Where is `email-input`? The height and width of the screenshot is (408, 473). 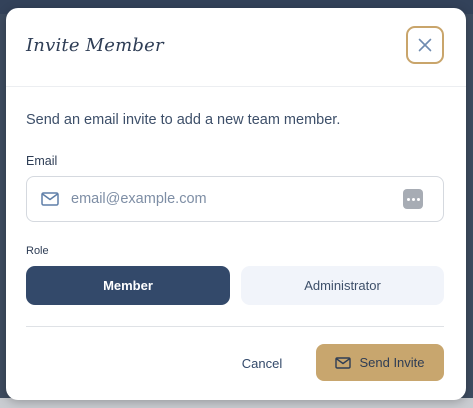
email-input is located at coordinates (231, 199).